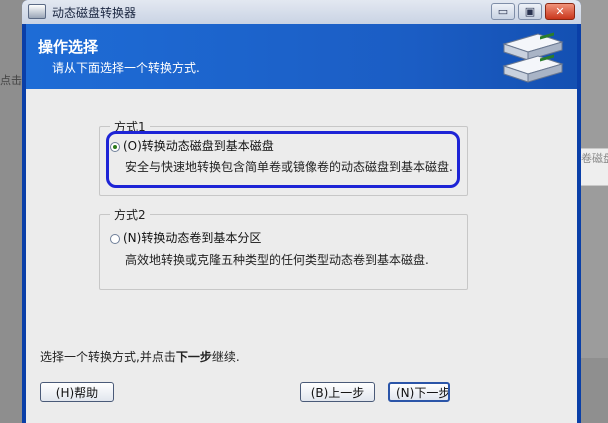  I want to click on option-2-label: (N)转换动态卷到基本分区, so click(192, 237).